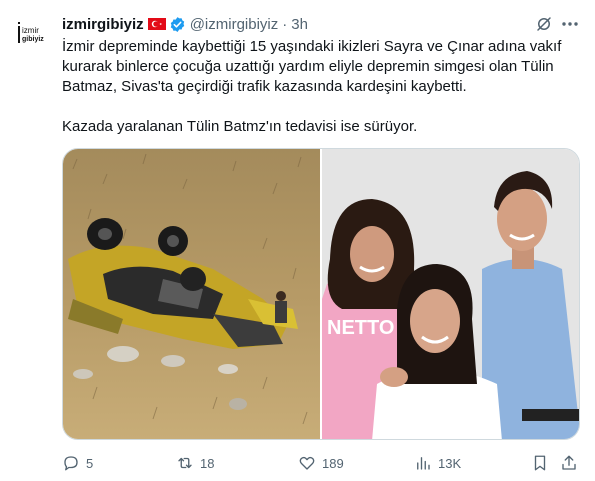 The width and height of the screenshot is (595, 481). Describe the element at coordinates (177, 24) in the screenshot. I see `verified-badge-icon` at that location.